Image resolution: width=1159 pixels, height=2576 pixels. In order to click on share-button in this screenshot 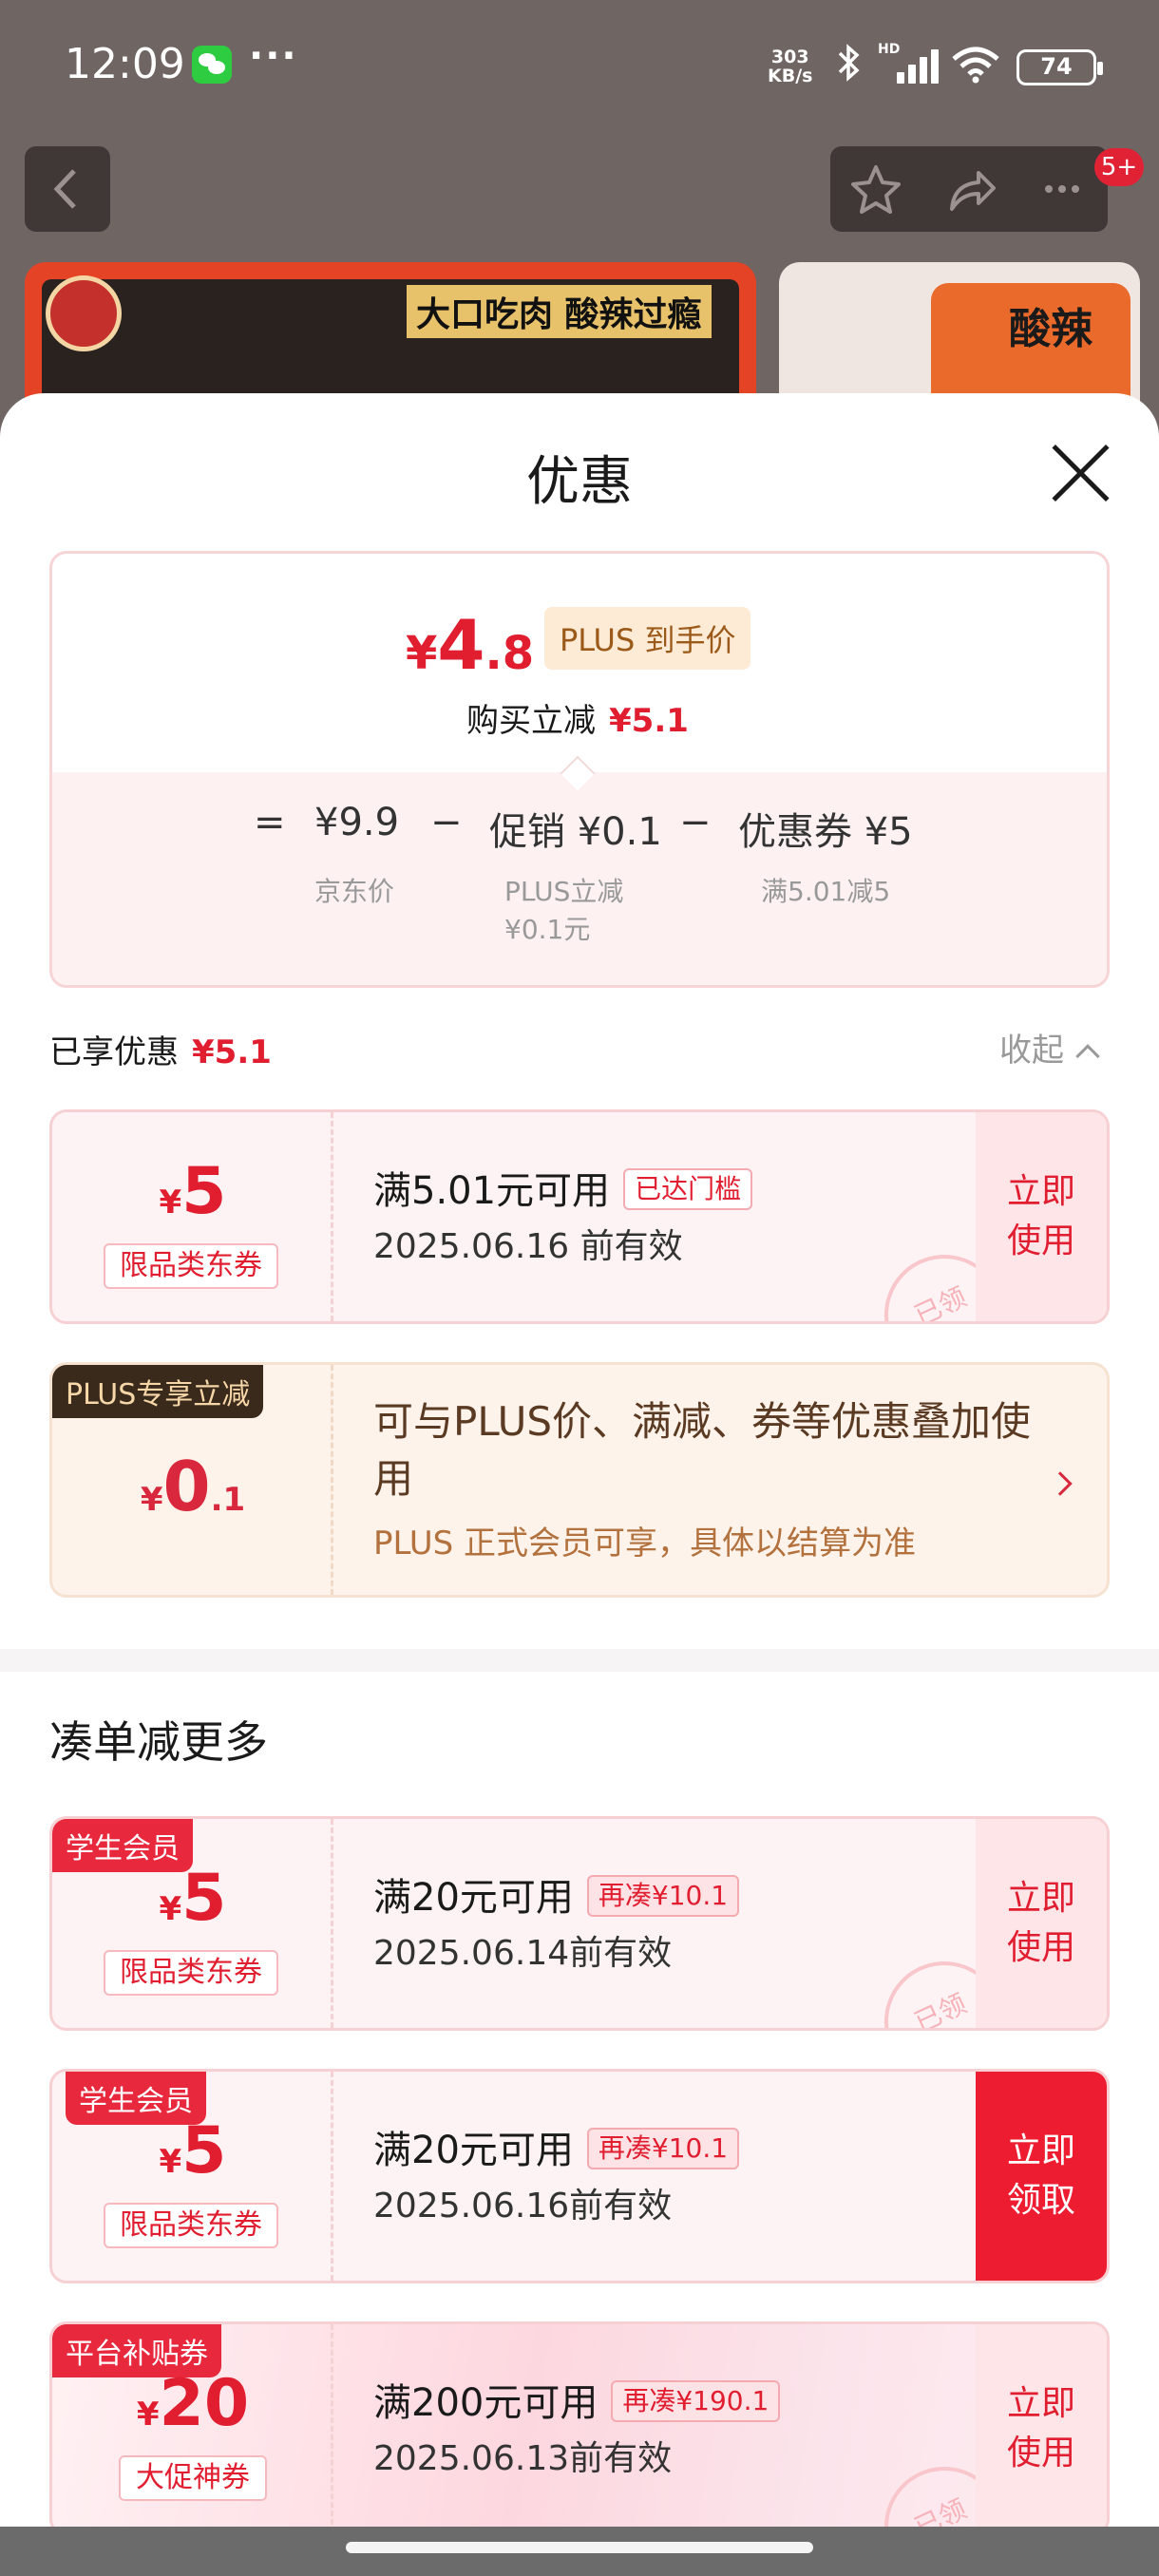, I will do `click(969, 189)`.